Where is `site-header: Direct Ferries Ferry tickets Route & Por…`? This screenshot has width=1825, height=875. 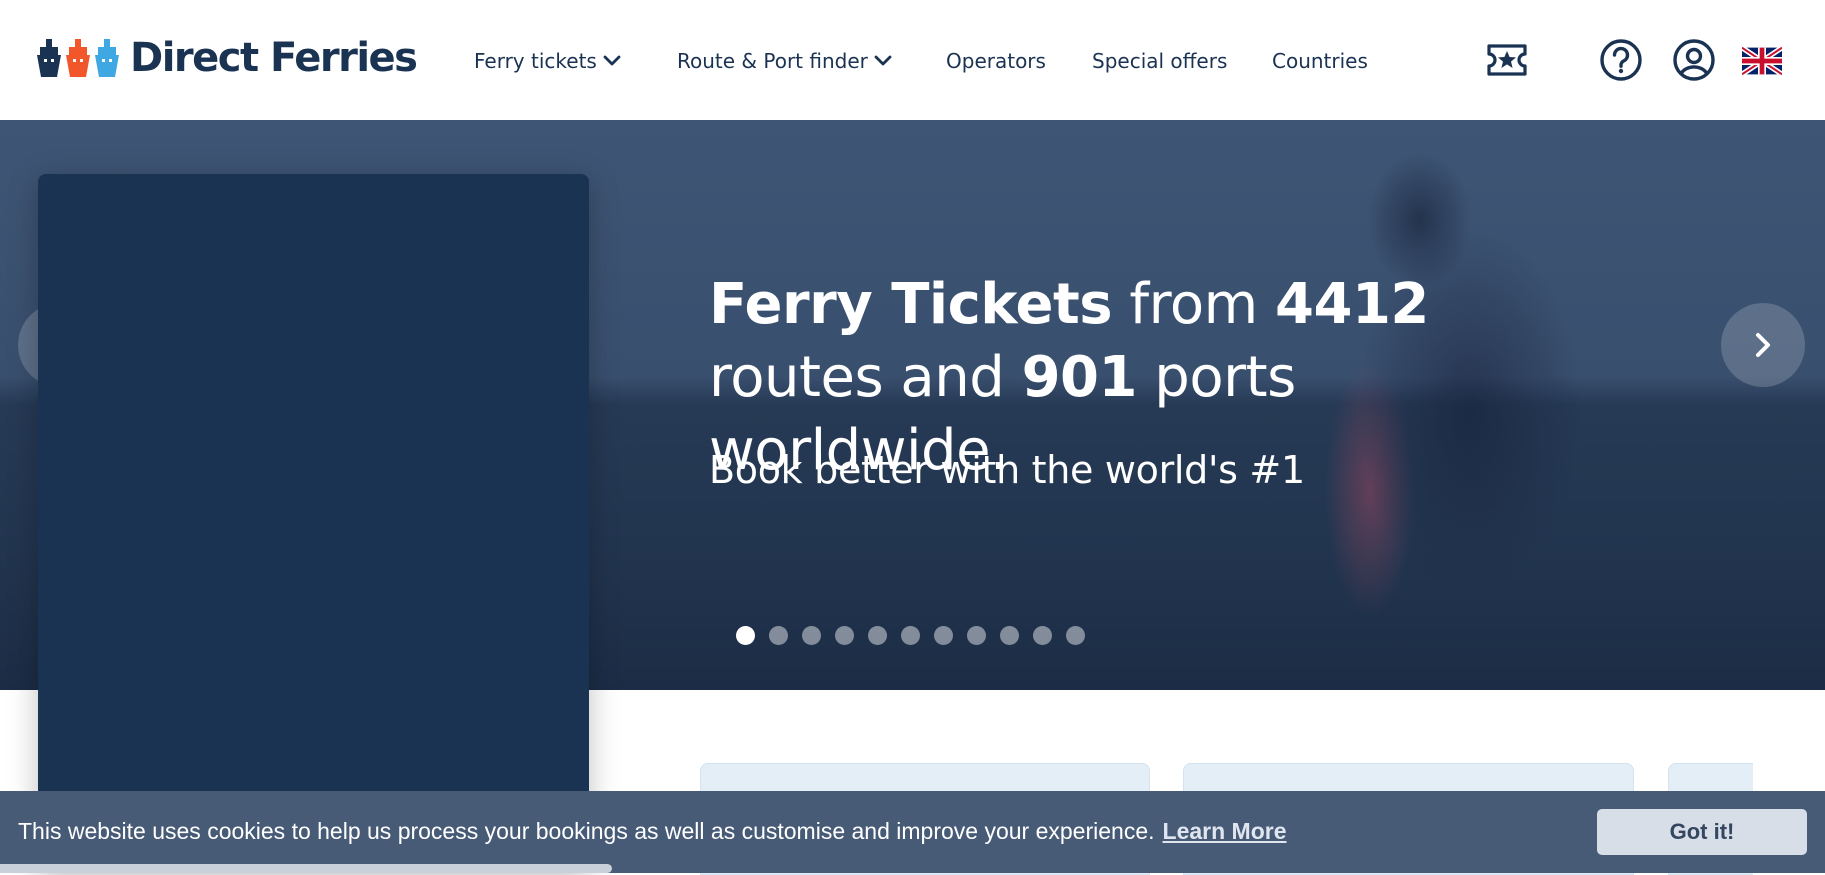
site-header: Direct Ferries Ferry tickets Route & Por… is located at coordinates (912, 60).